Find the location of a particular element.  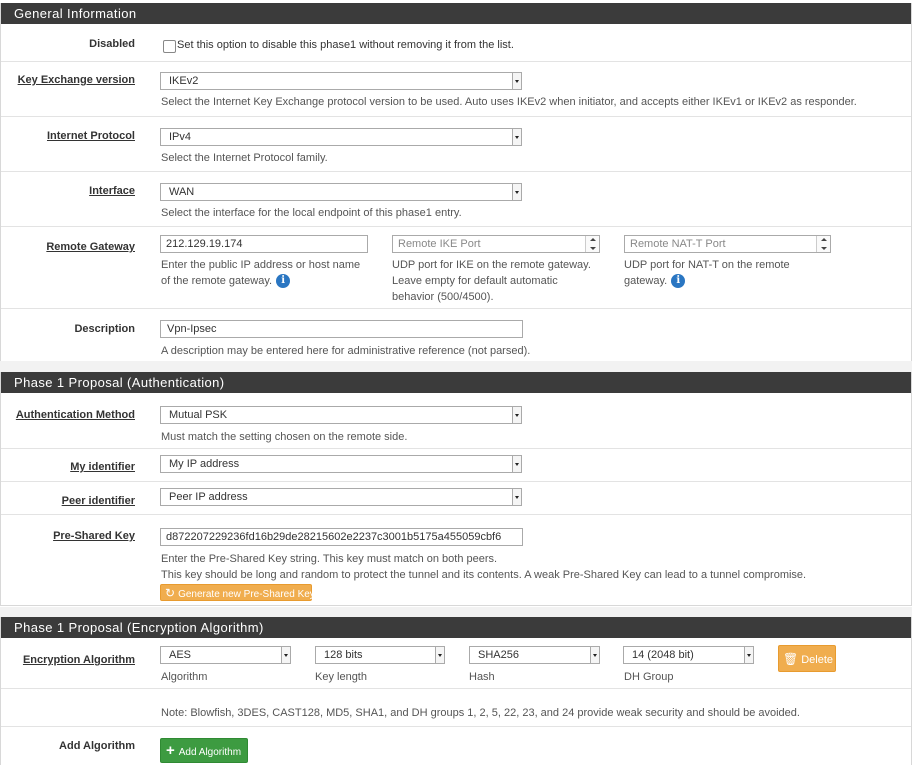

my-identifier-row: My identifier My IP address is located at coordinates (456, 465).